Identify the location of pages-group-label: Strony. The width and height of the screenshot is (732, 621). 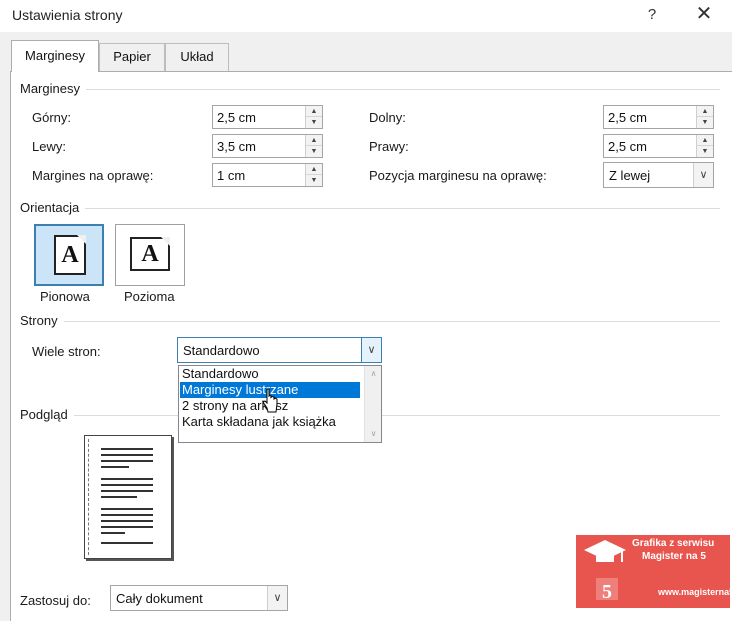
(42, 320).